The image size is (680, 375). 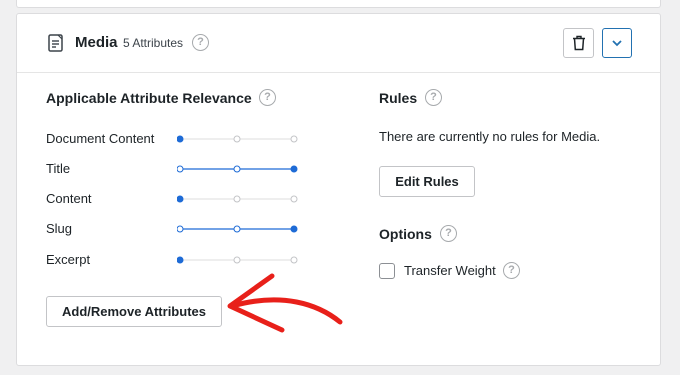 I want to click on attribute-count: 5 Attributes, so click(x=153, y=43).